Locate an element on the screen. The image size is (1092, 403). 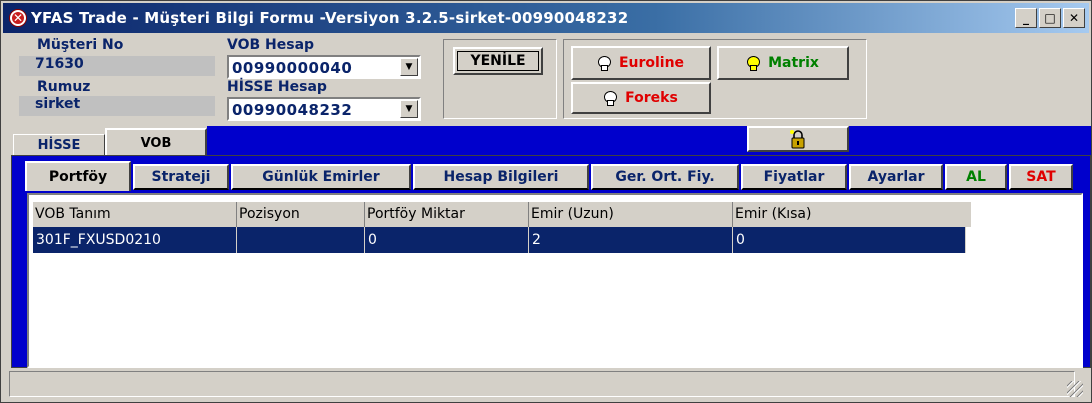
resize-grip-icon is located at coordinates (1075, 389).